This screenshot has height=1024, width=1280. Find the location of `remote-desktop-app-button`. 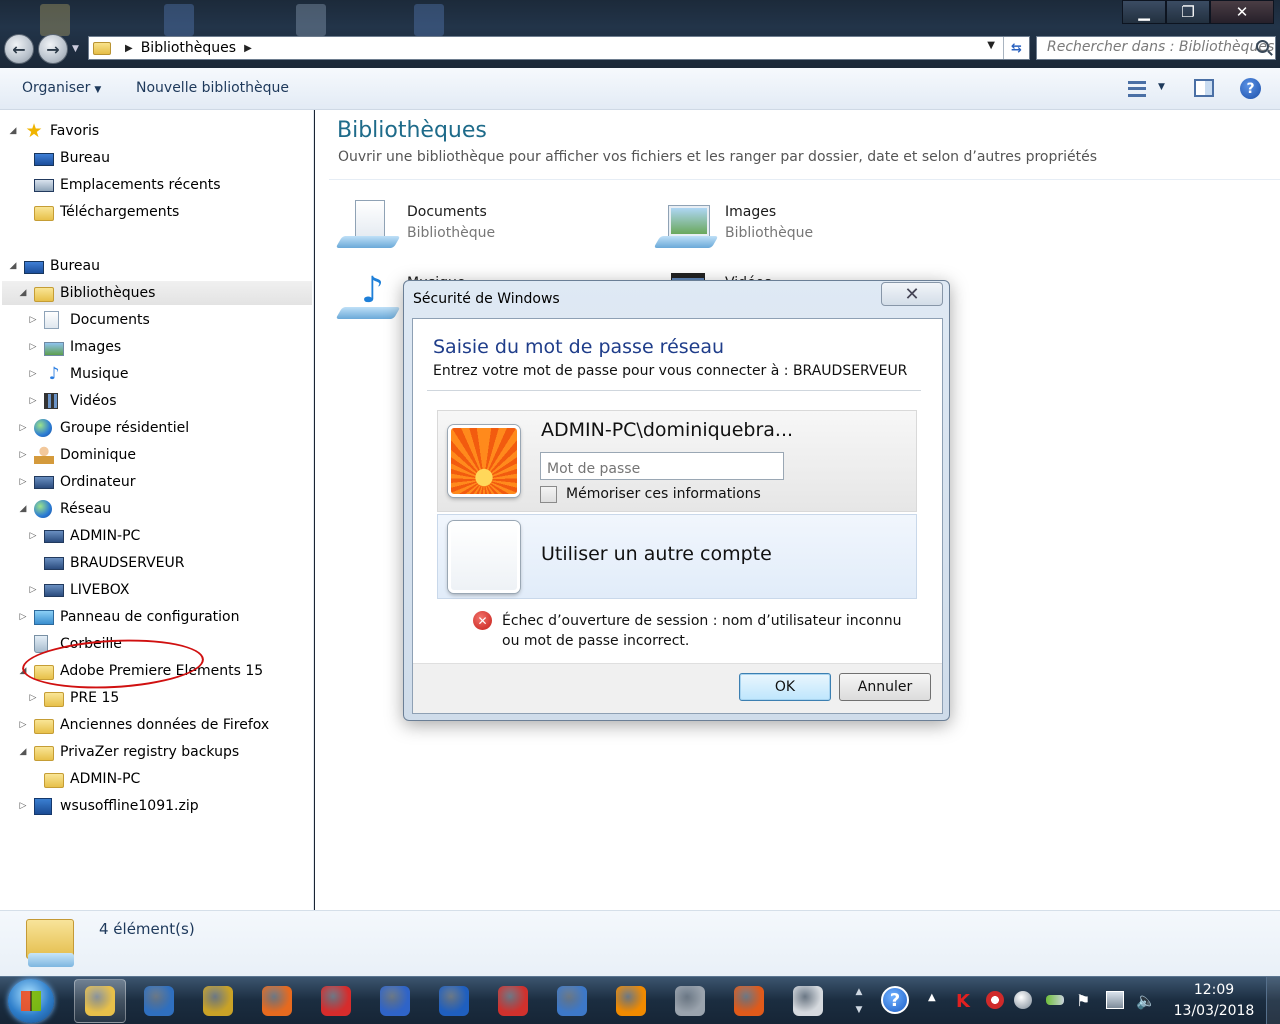

remote-desktop-app-button is located at coordinates (572, 1001).